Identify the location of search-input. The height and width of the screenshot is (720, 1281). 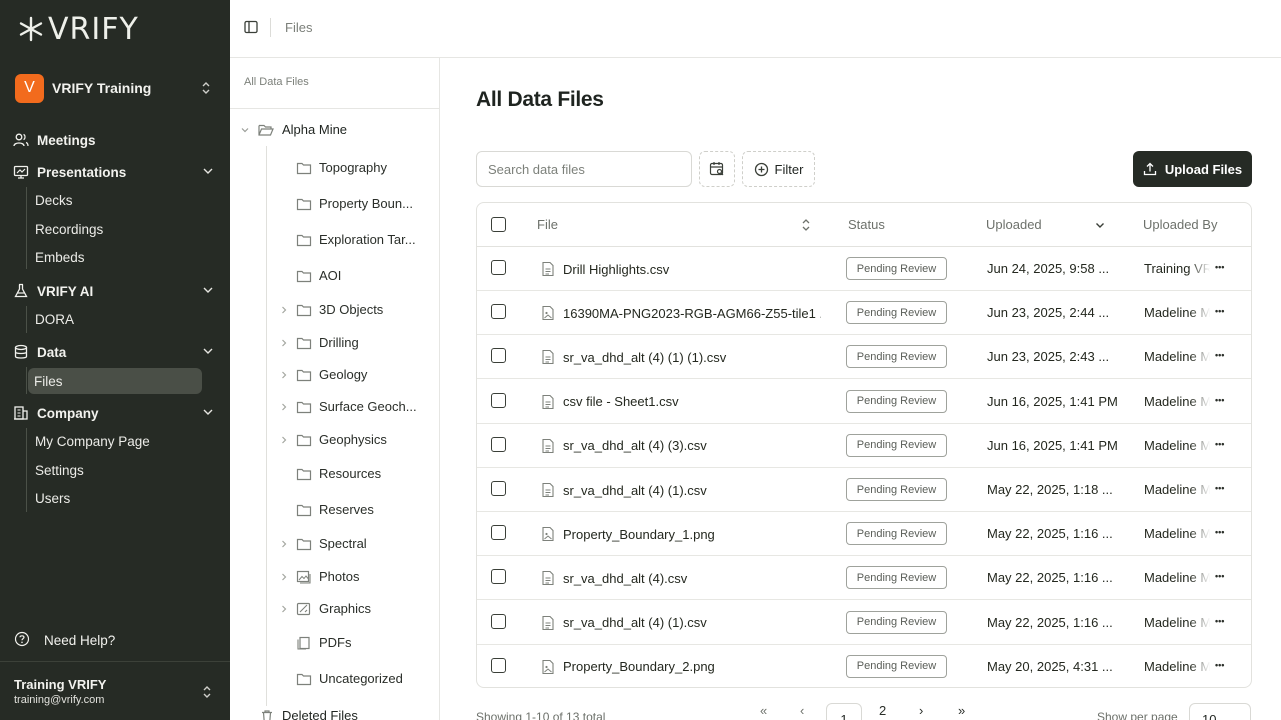
(584, 169).